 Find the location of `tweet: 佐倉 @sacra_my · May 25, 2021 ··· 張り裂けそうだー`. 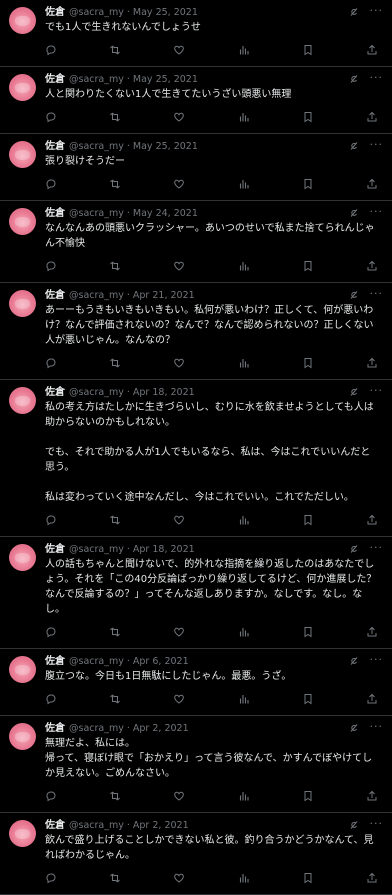

tweet: 佐倉 @sacra_my · May 25, 2021 ··· 張り裂けそうだー is located at coordinates (196, 167).